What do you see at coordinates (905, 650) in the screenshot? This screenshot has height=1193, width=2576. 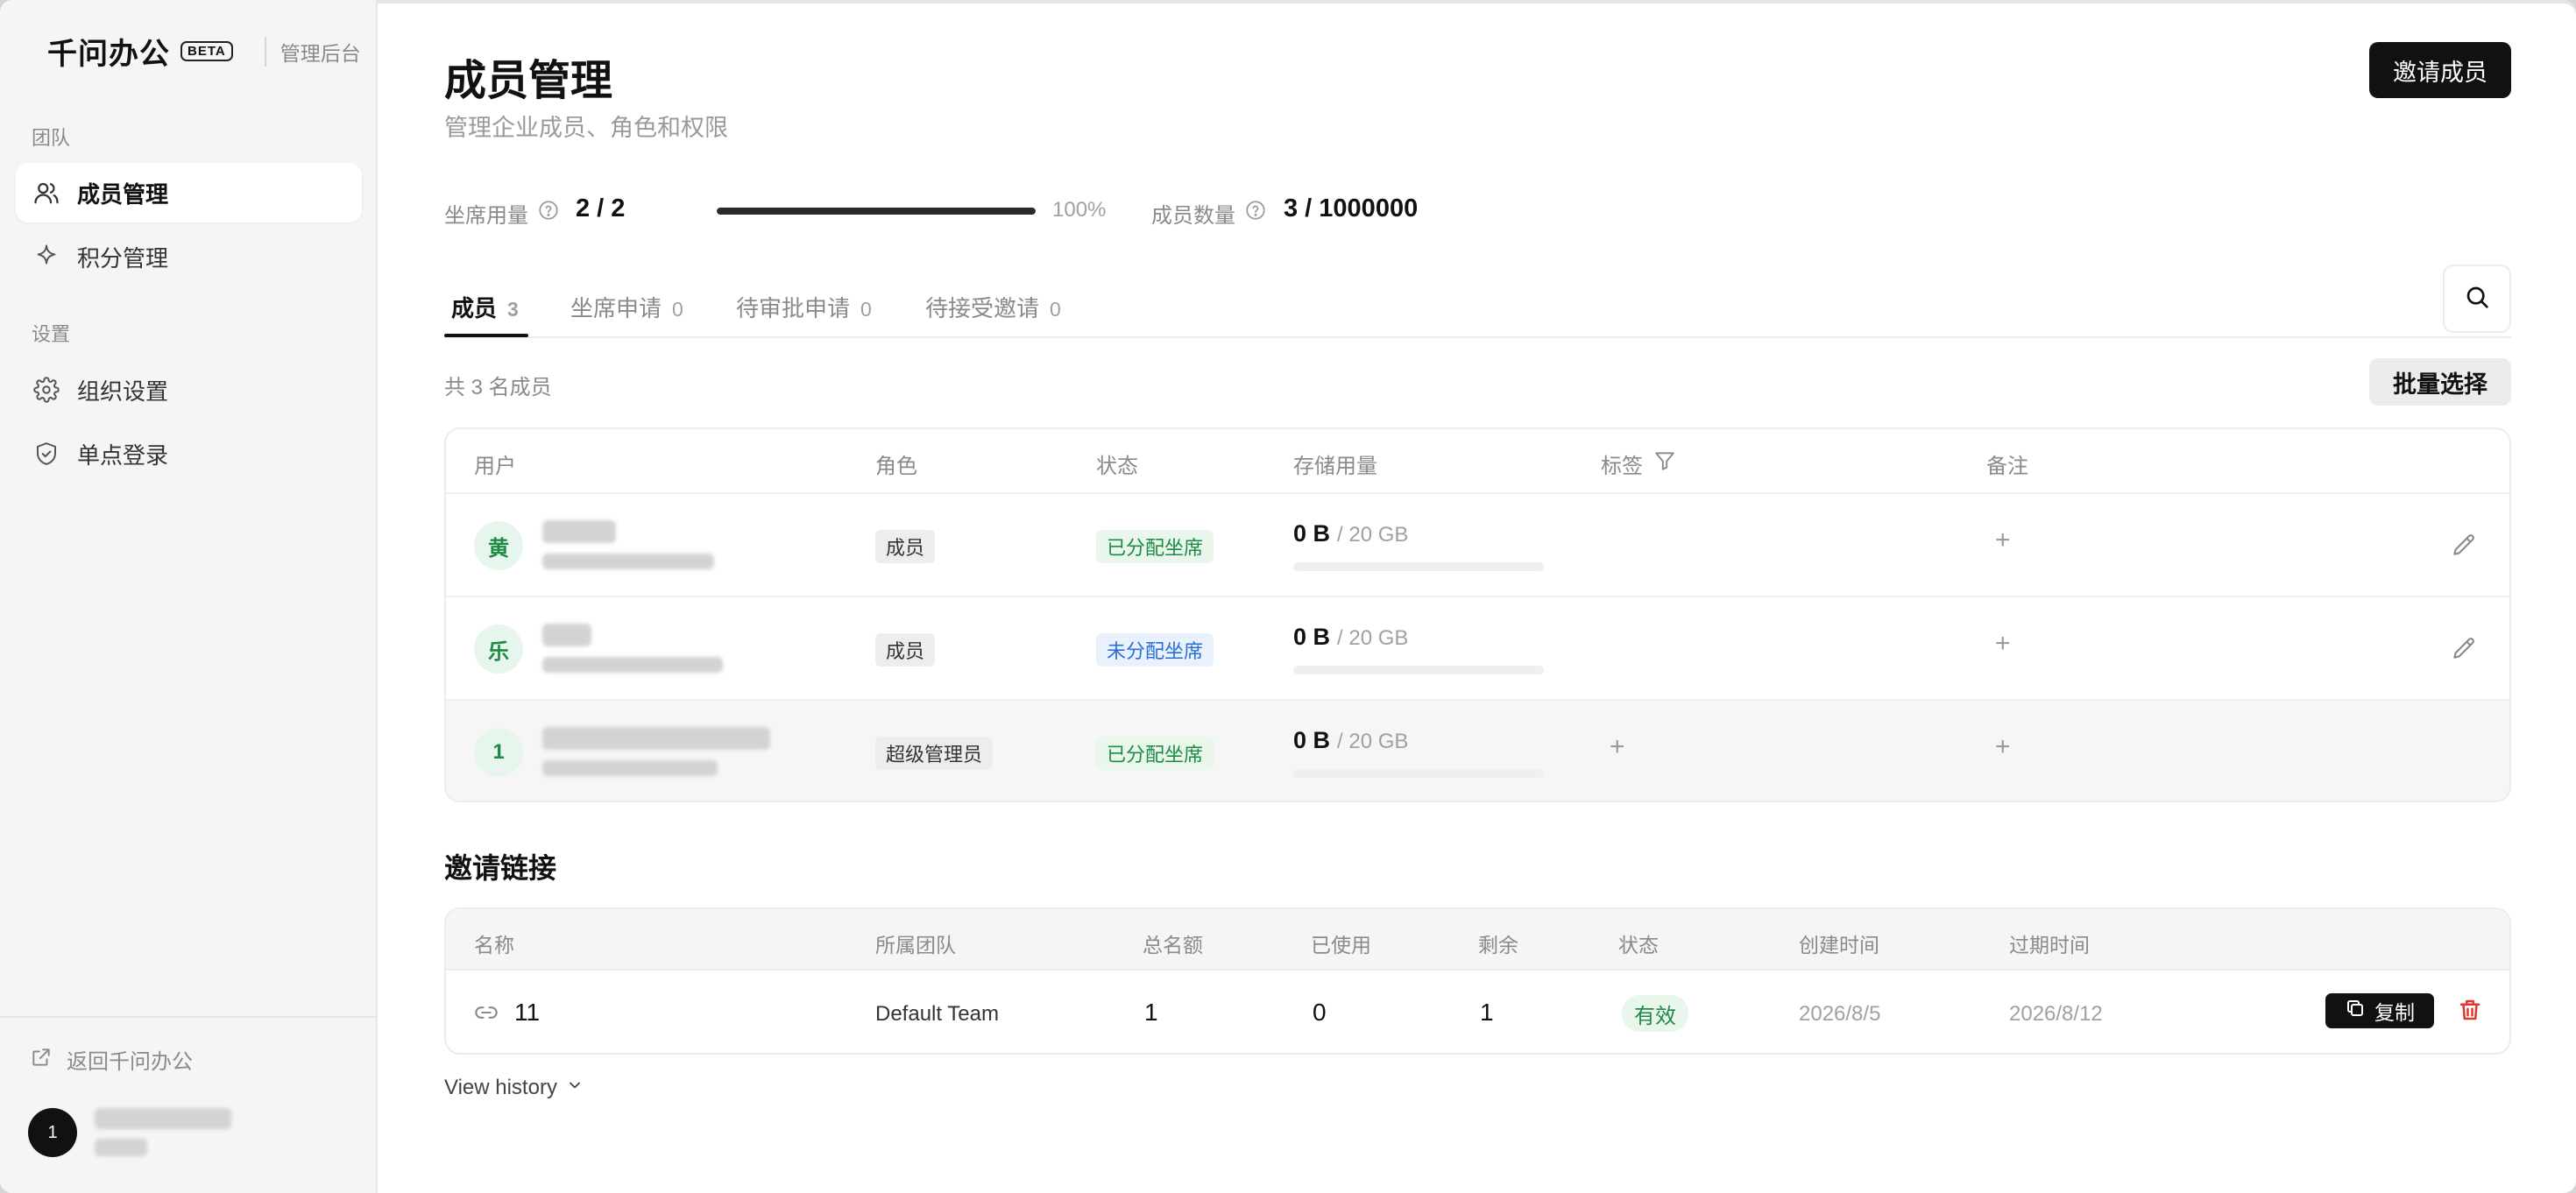 I see `role-badge: 成员` at bounding box center [905, 650].